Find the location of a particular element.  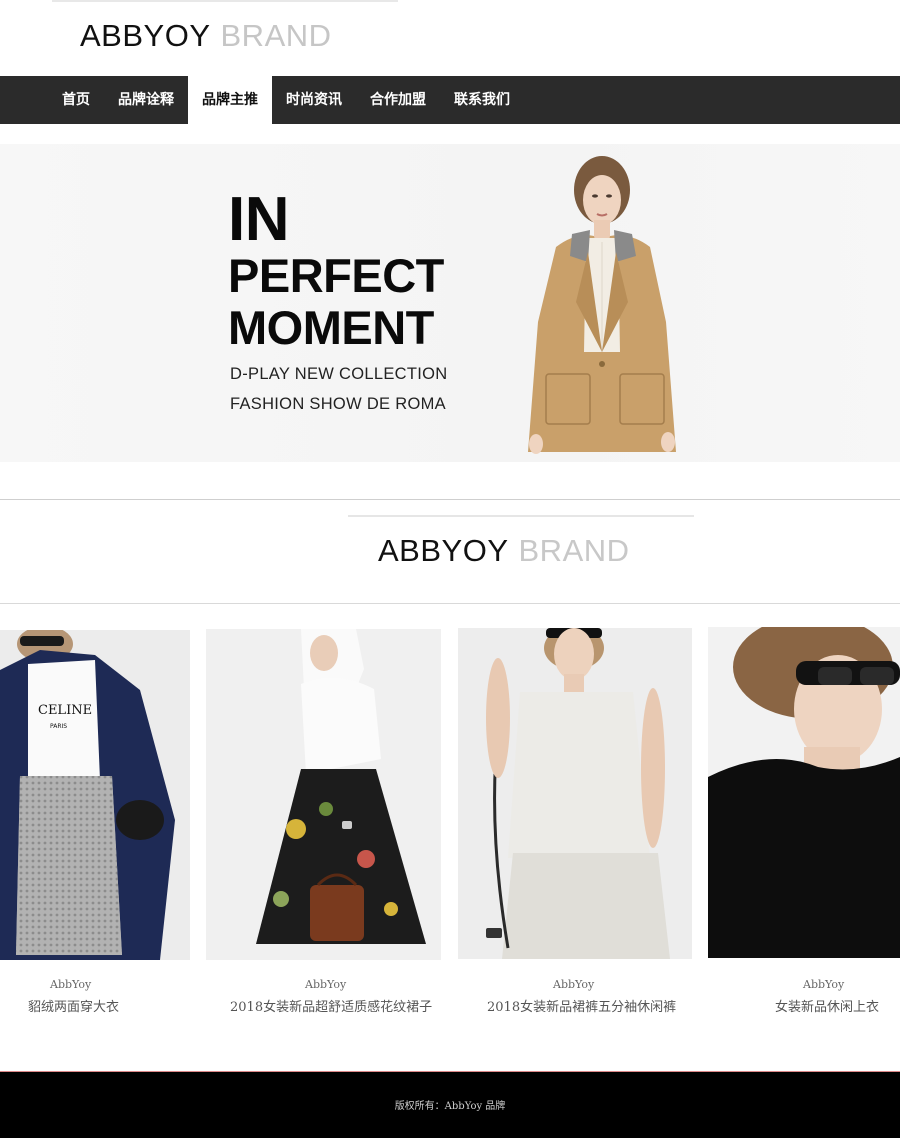

logo-primary-text: ABBYOY is located at coordinates (145, 35).